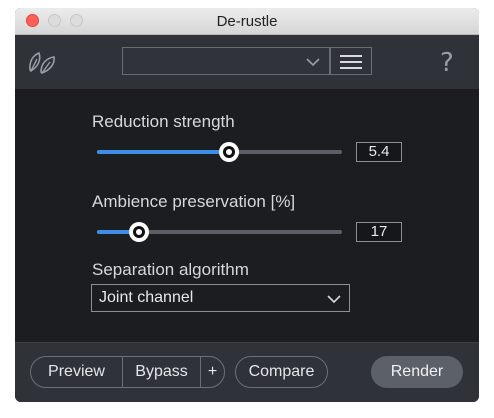 The image size is (494, 418). I want to click on preset-dropdown, so click(226, 61).